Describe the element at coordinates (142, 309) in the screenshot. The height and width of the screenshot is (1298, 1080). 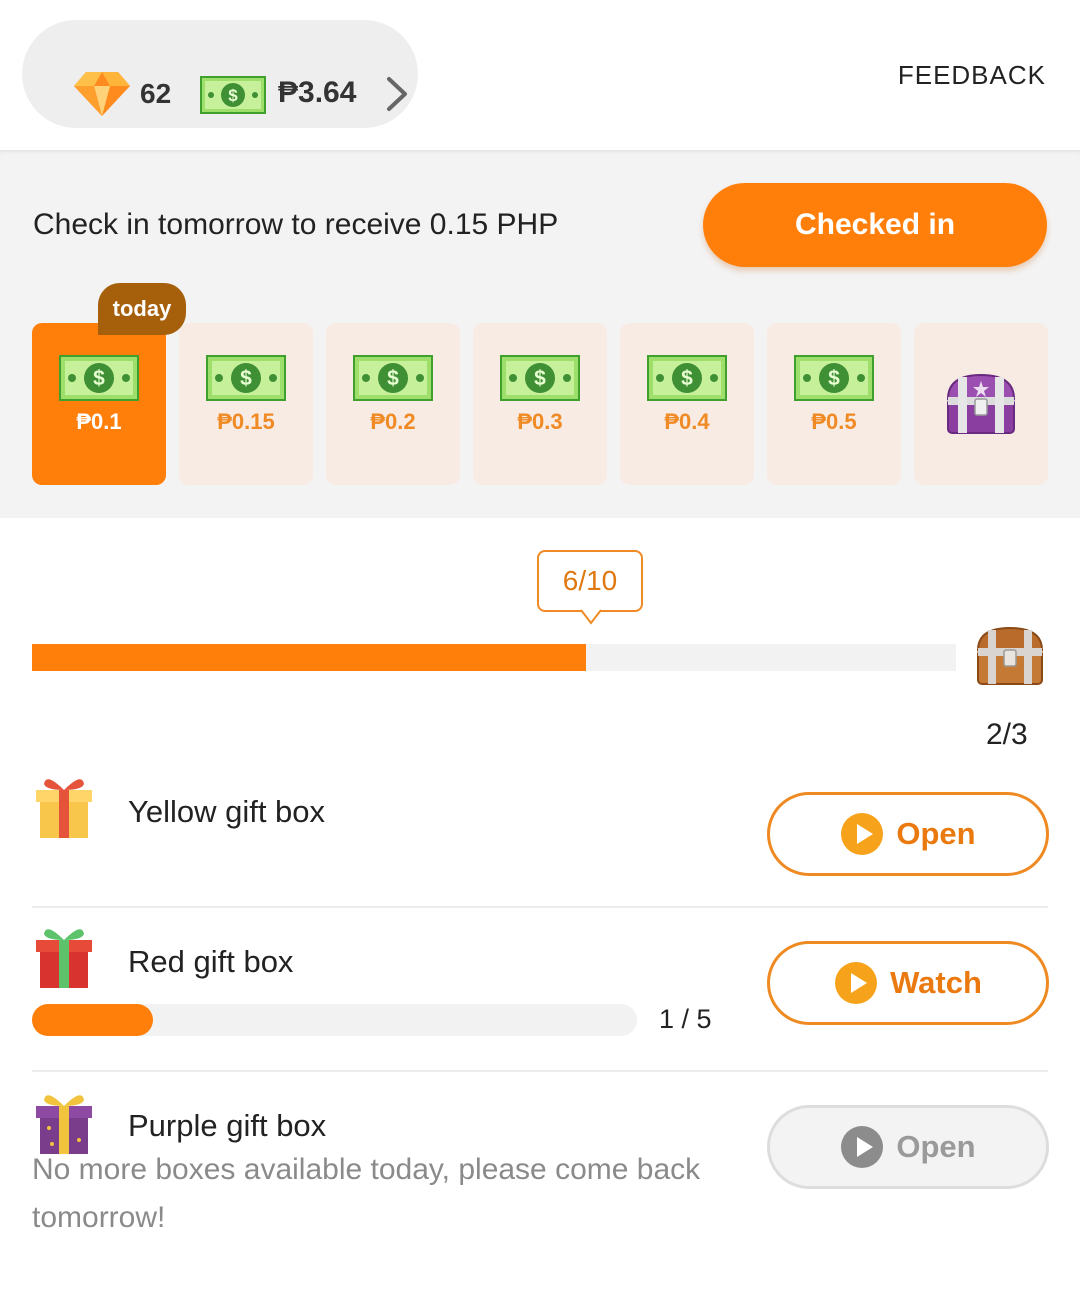
I see `today-tag: today` at that location.